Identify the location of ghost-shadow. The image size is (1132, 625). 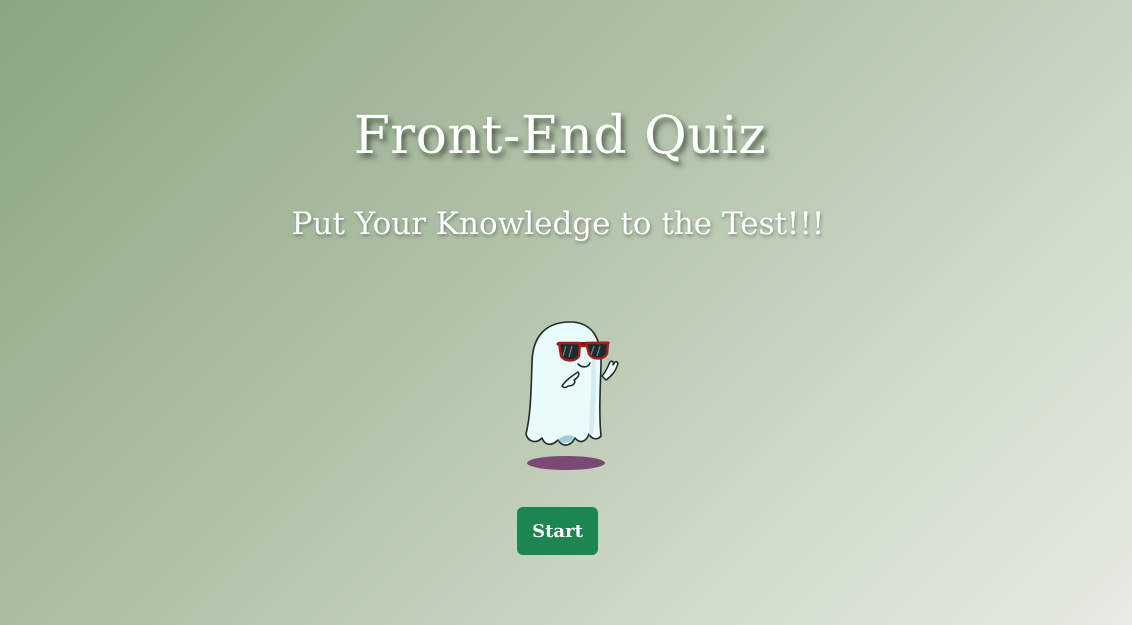
(566, 463).